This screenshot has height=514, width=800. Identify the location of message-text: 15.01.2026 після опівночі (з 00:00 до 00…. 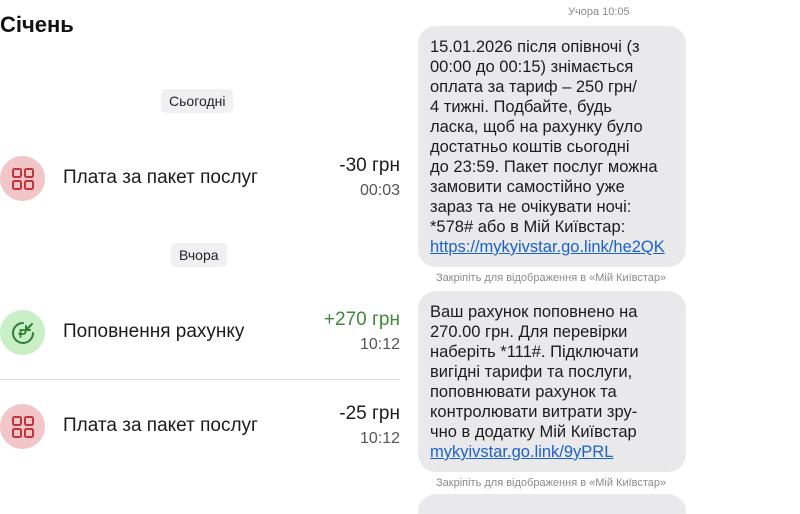
(544, 137).